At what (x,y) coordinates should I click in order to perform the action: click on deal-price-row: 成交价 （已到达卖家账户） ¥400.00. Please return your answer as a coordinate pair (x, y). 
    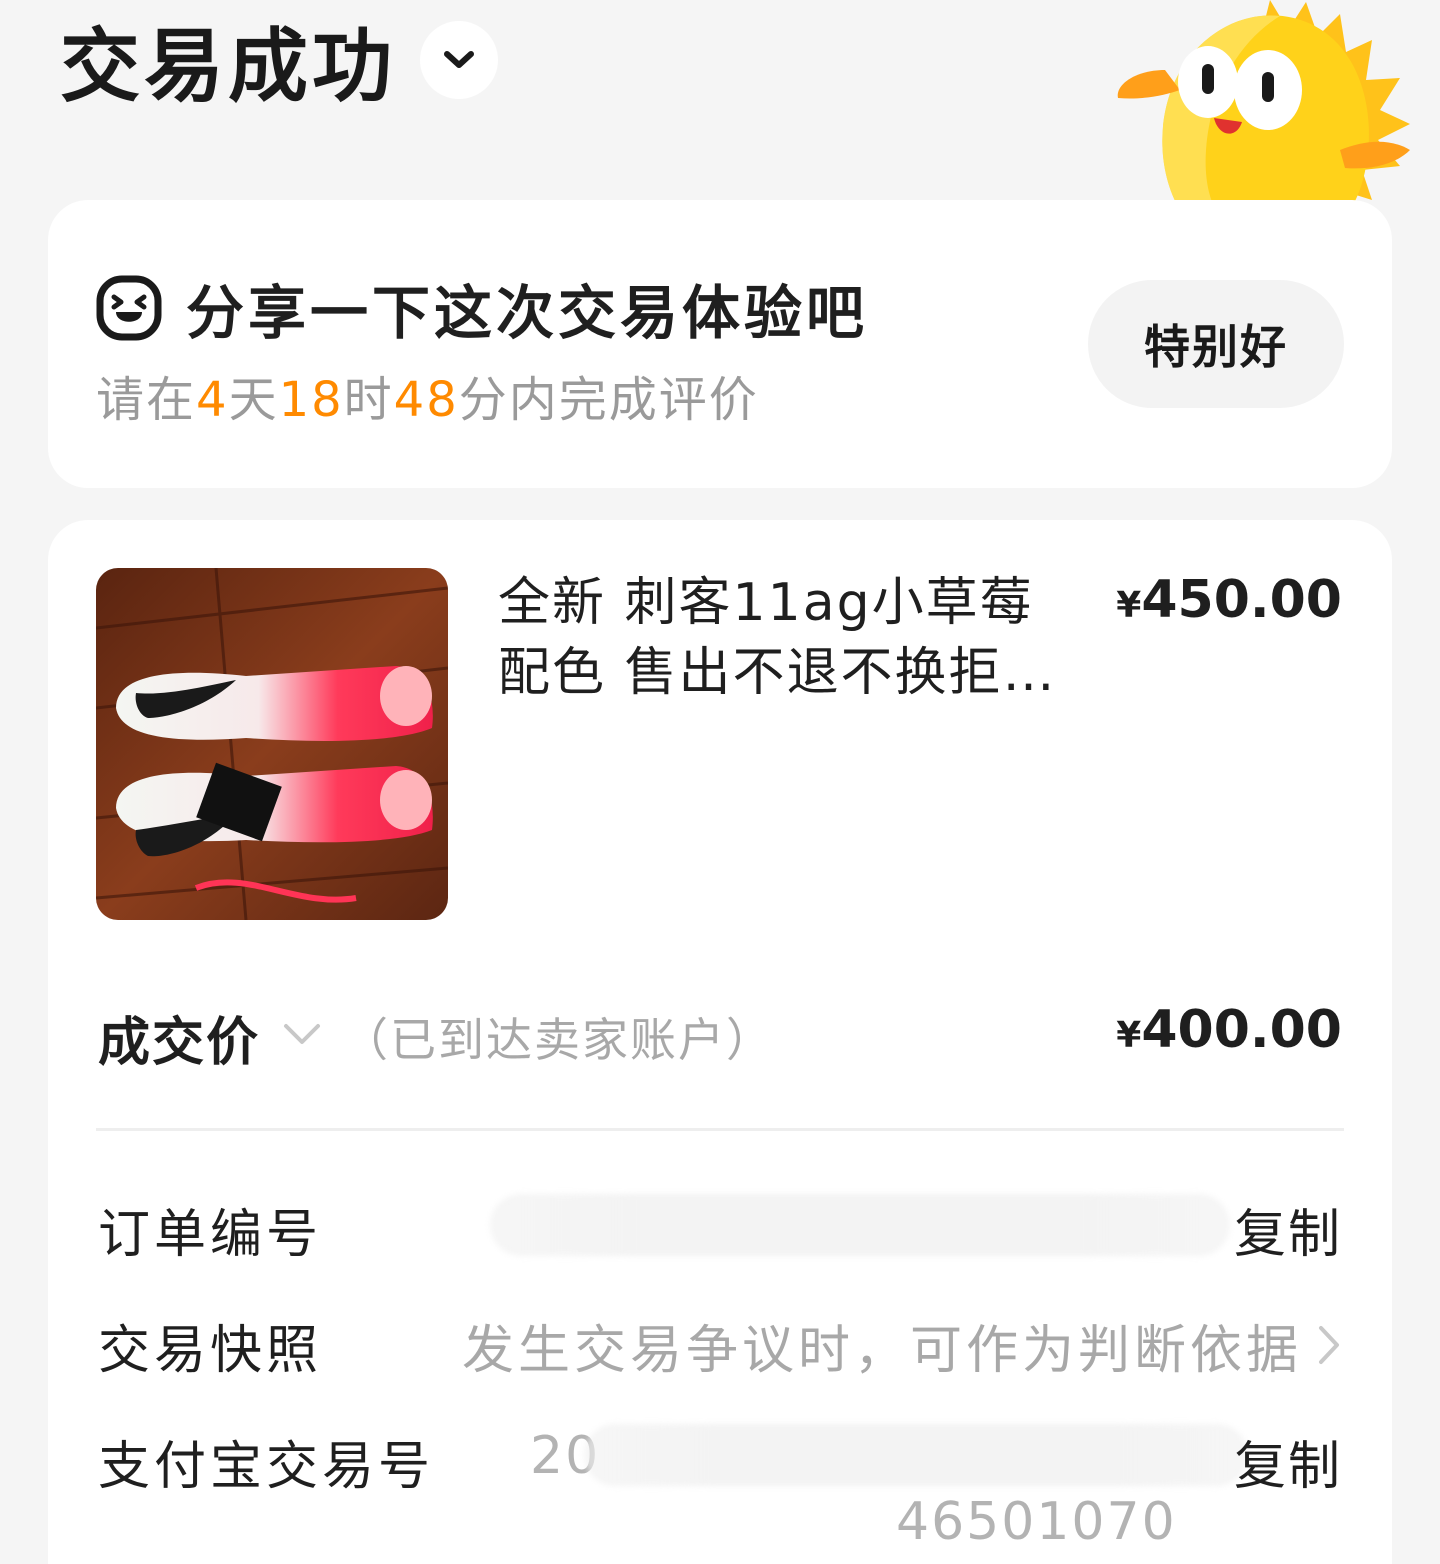
    Looking at the image, I should click on (720, 1036).